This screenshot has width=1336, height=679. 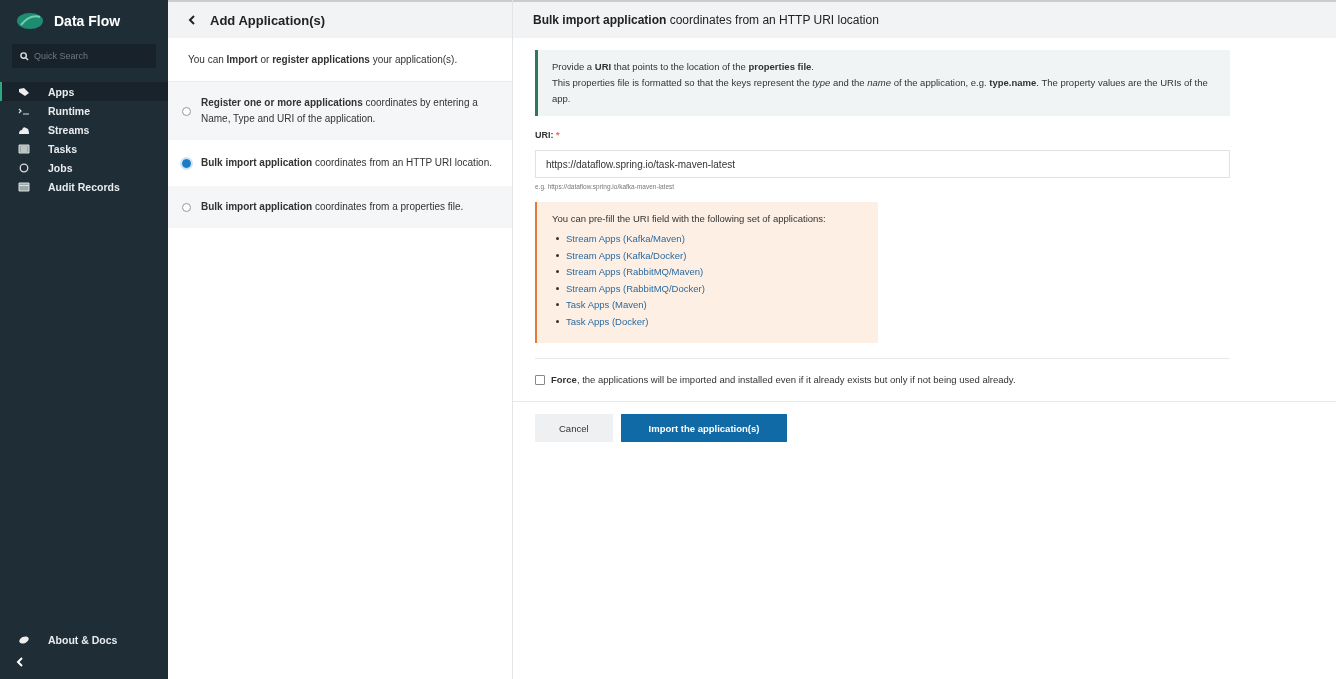 I want to click on tag-icon, so click(x=24, y=91).